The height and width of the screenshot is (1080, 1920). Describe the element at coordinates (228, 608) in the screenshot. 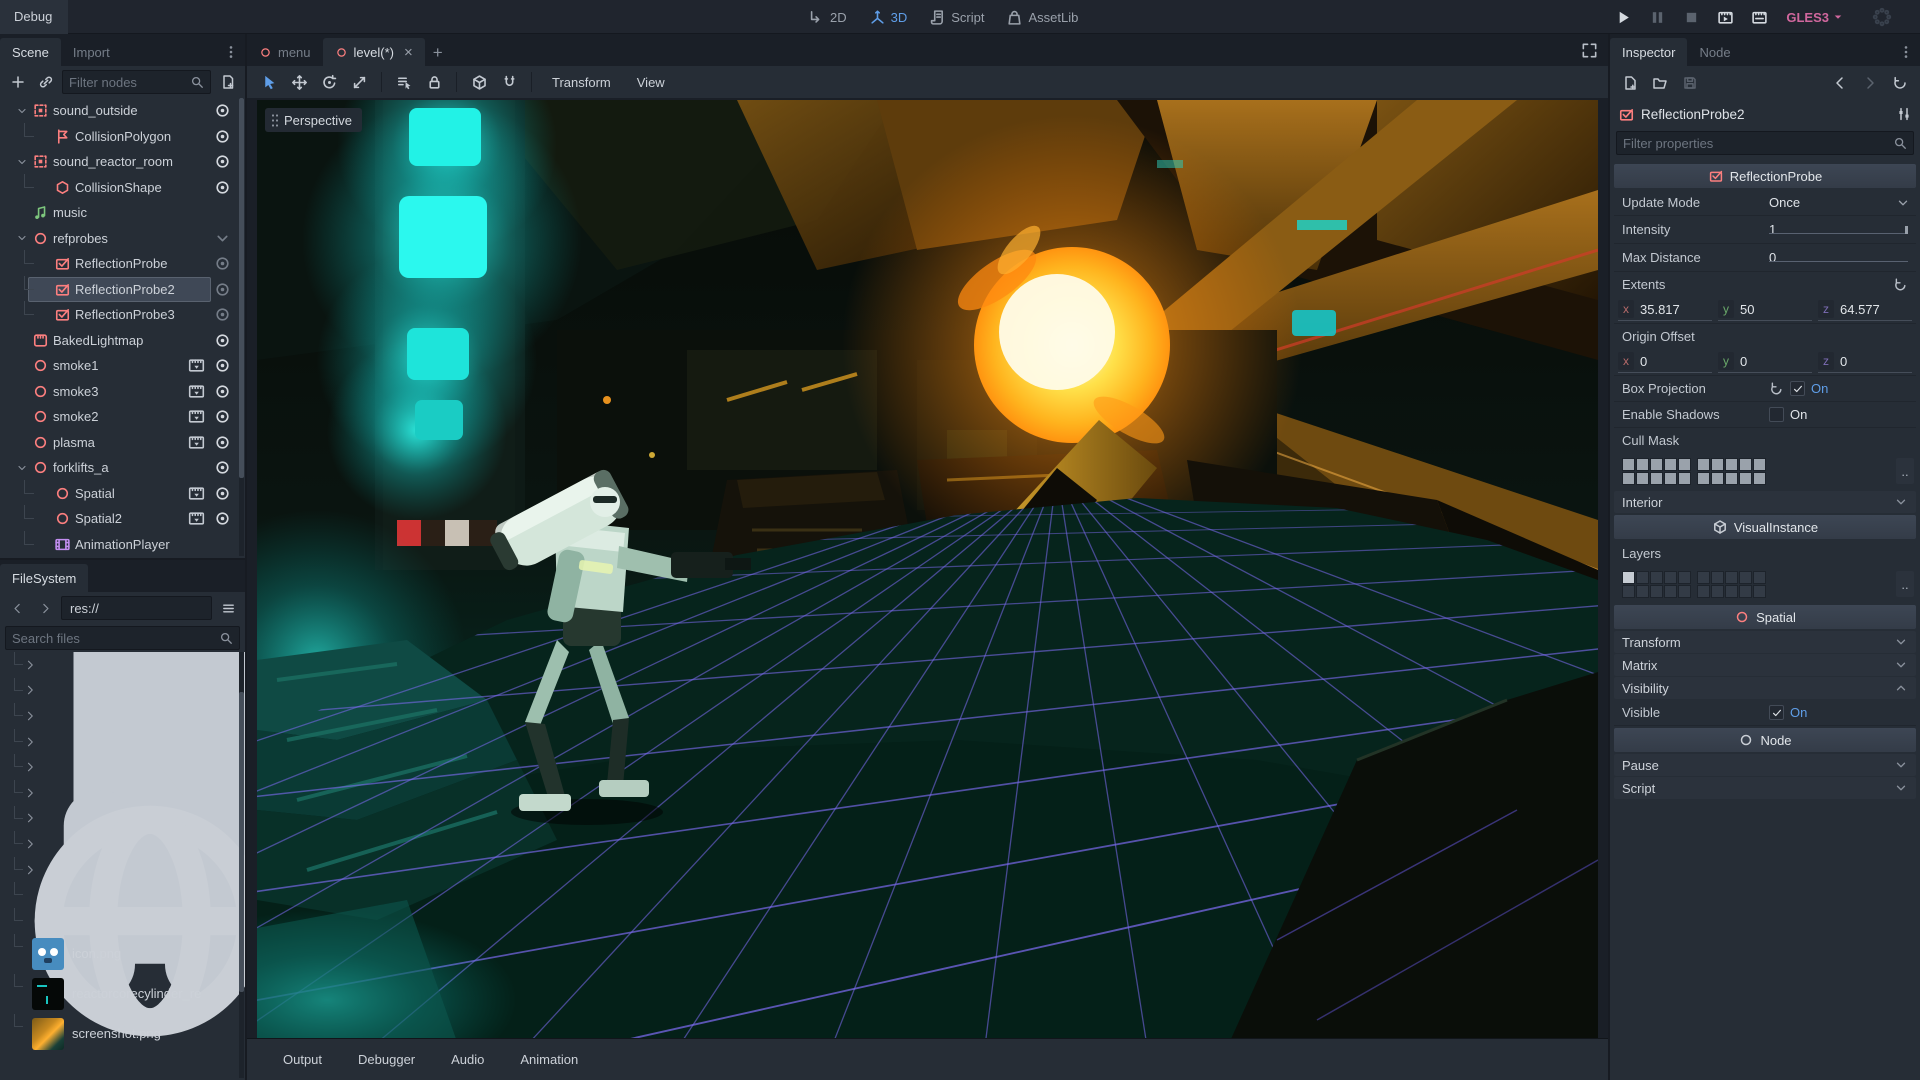

I see `fs-display-mode-button` at that location.